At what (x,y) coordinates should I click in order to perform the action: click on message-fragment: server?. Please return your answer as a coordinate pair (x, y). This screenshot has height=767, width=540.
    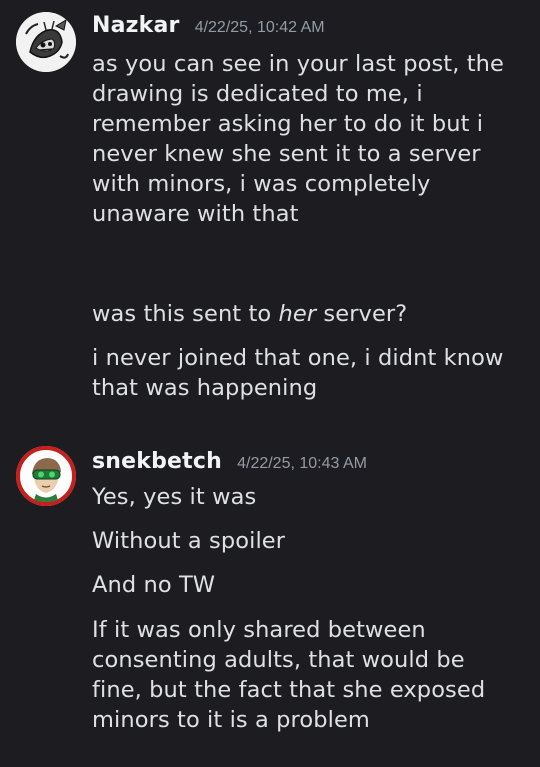
    Looking at the image, I should click on (362, 314).